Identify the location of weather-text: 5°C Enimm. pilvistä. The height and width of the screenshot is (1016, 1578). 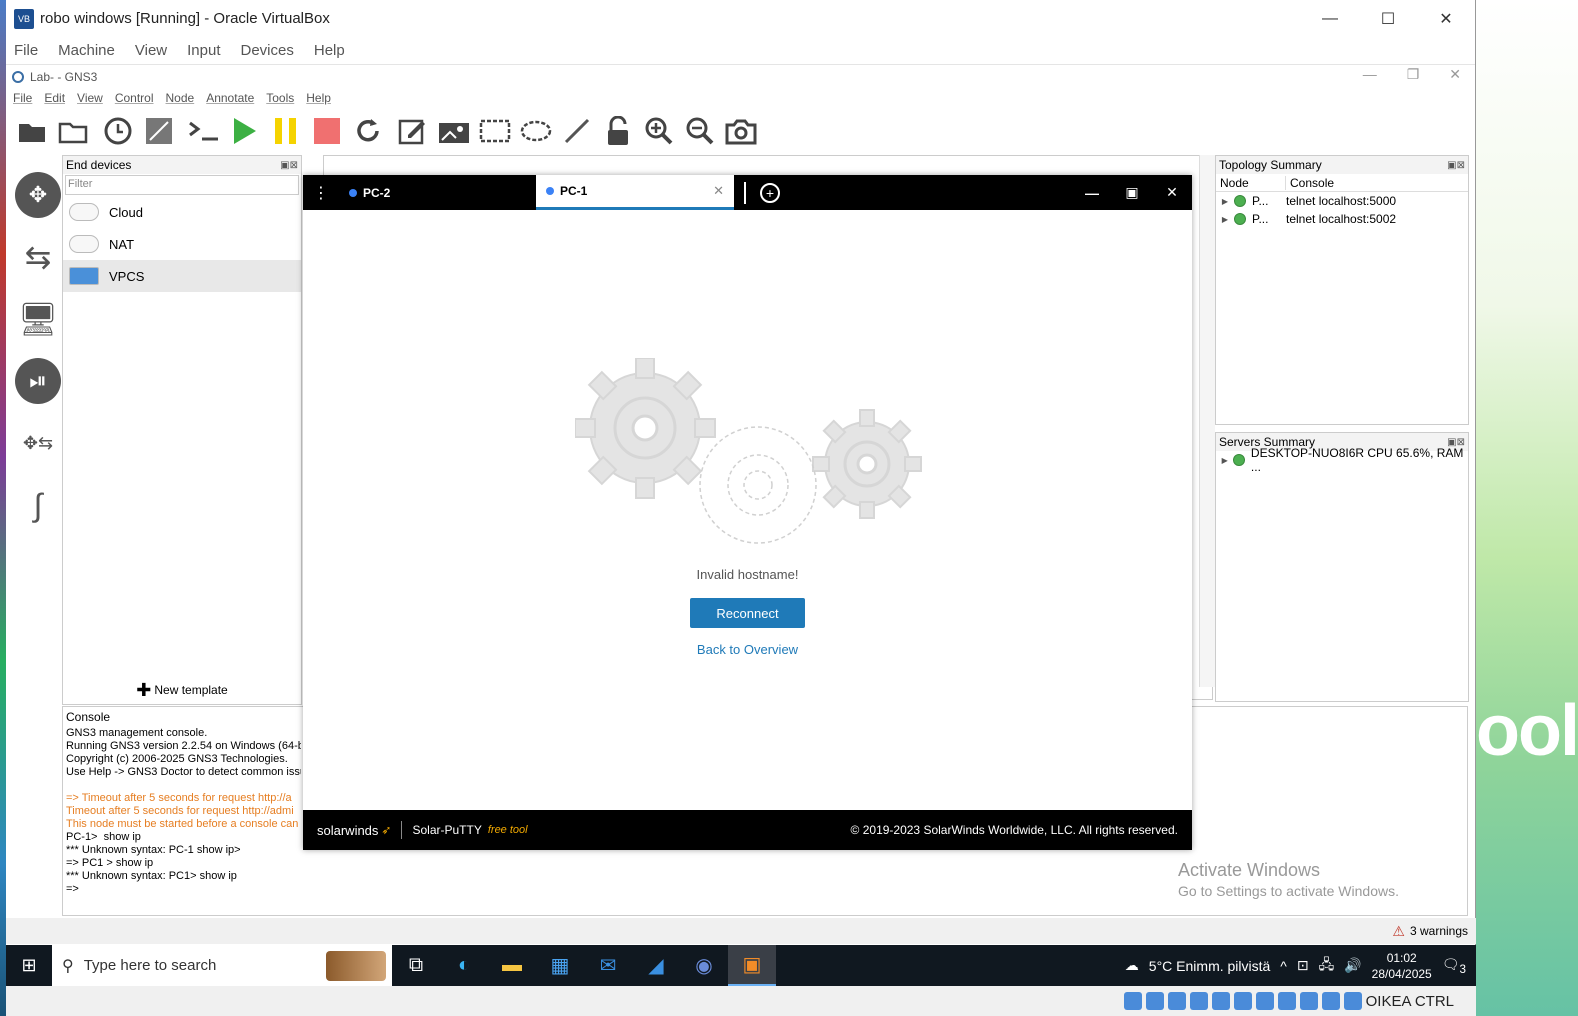
(1210, 966).